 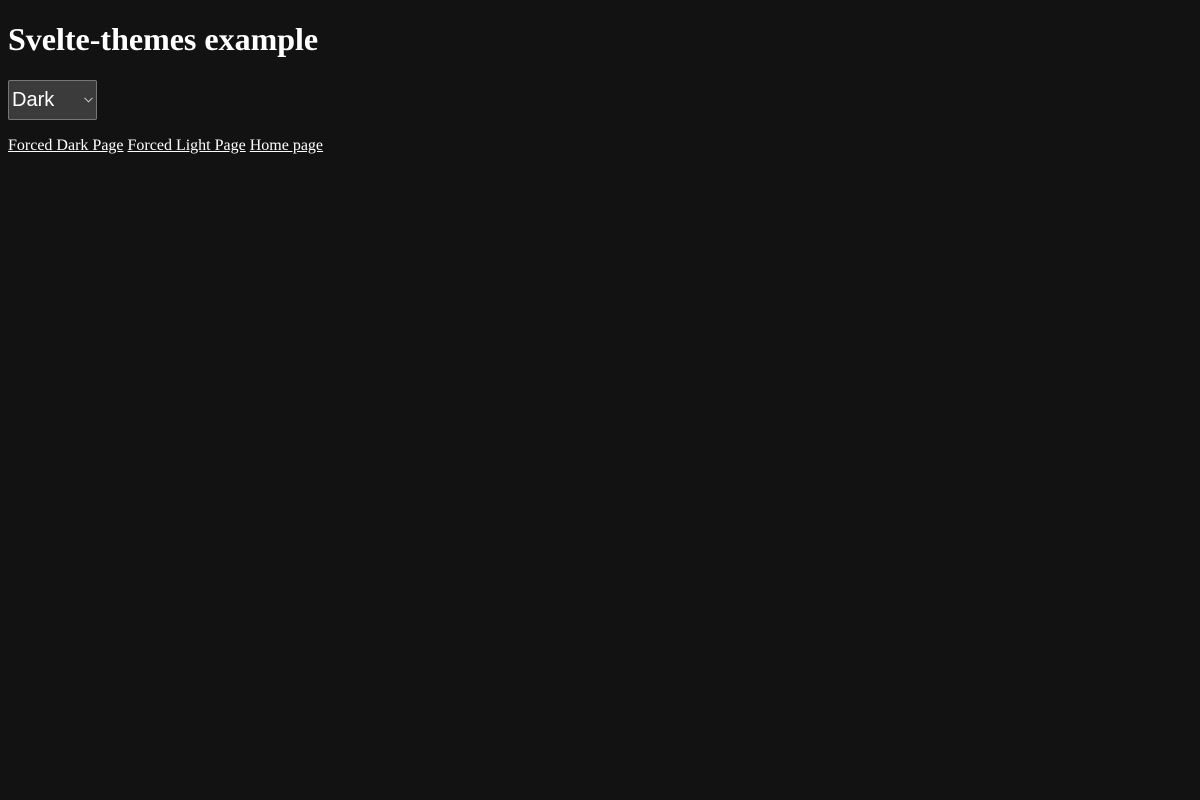 What do you see at coordinates (600, 100) in the screenshot?
I see `theme-select-row: Dark` at bounding box center [600, 100].